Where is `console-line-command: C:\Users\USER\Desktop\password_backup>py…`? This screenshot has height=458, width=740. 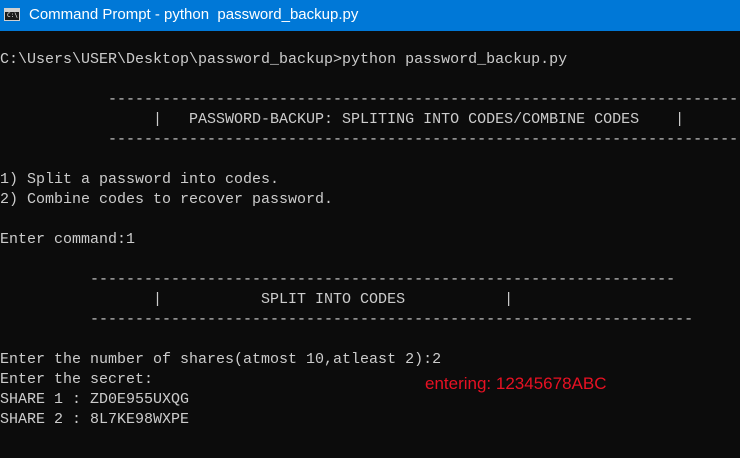 console-line-command: C:\Users\USER\Desktop\password_backup>py… is located at coordinates (284, 59).